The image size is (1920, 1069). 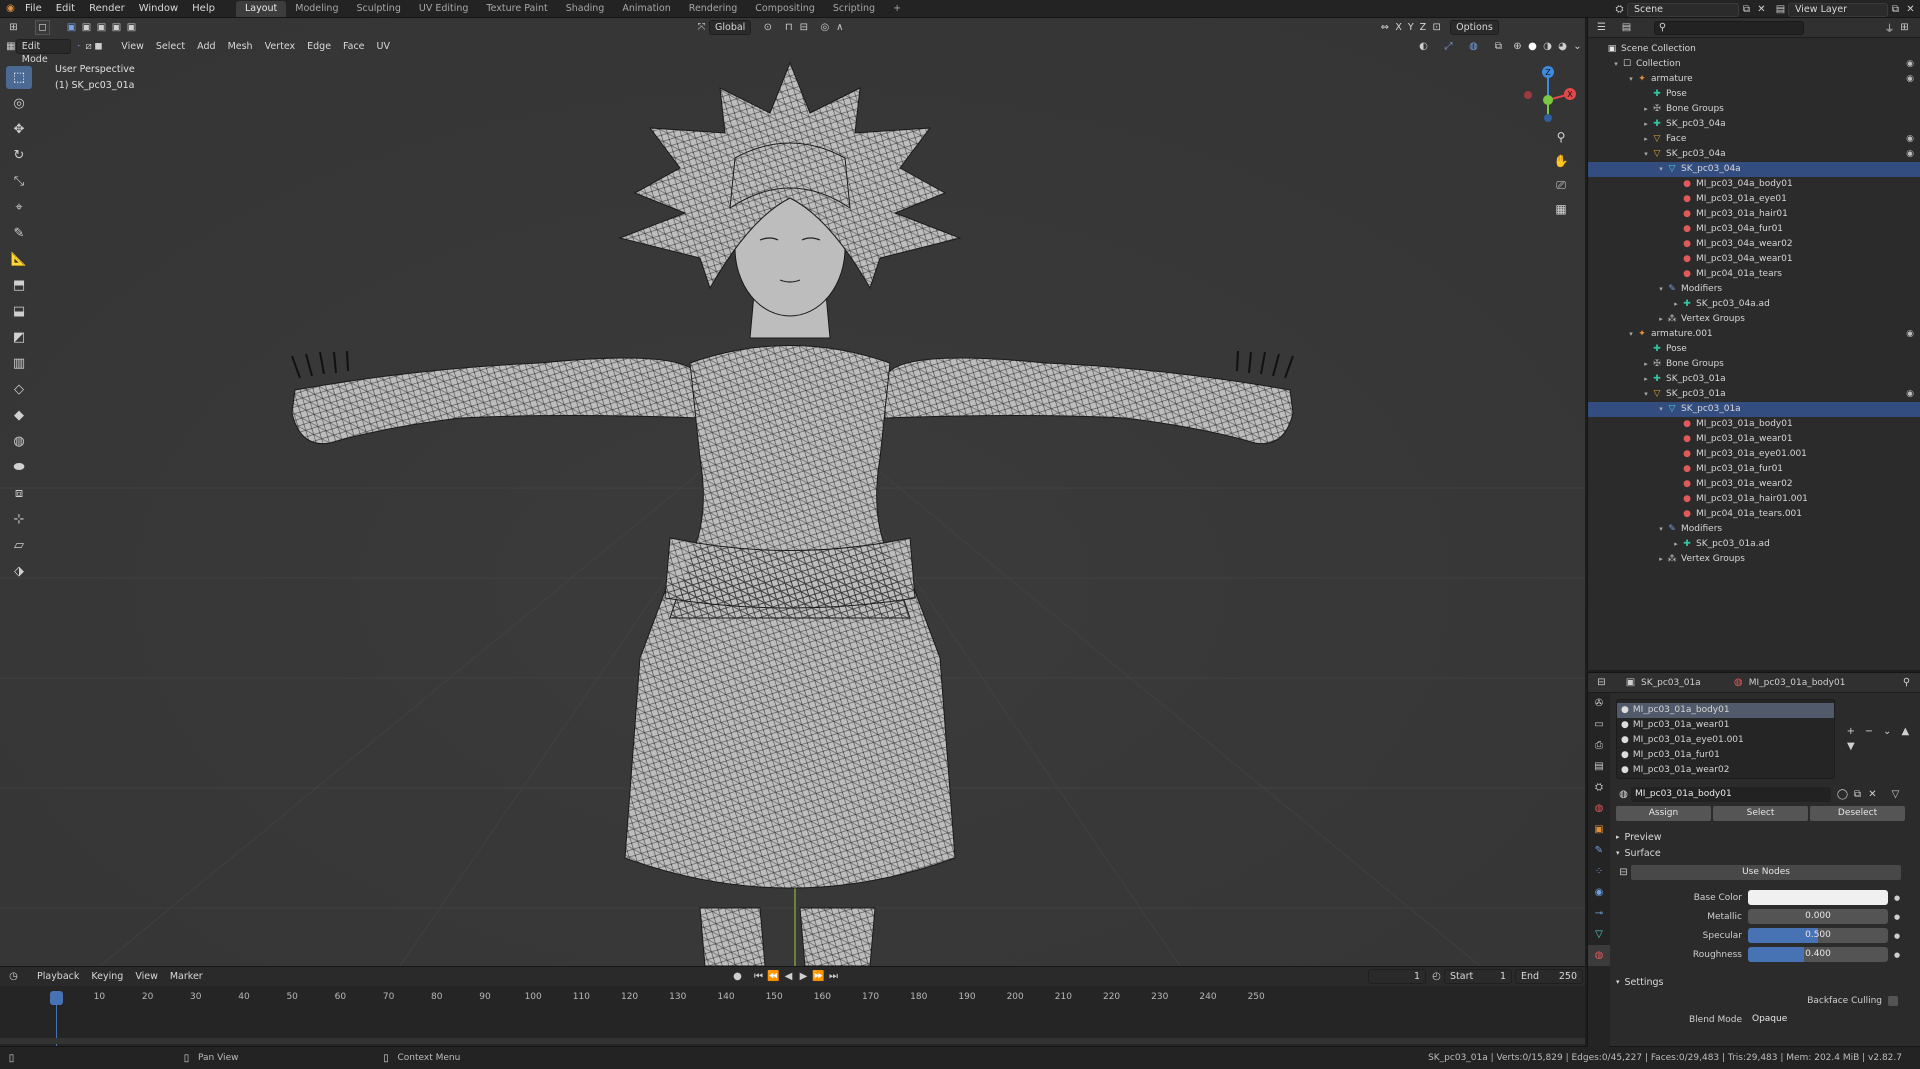 What do you see at coordinates (1725, 740) in the screenshot?
I see `material-slot-2: ● MI_pc03_01a_eye01.001` at bounding box center [1725, 740].